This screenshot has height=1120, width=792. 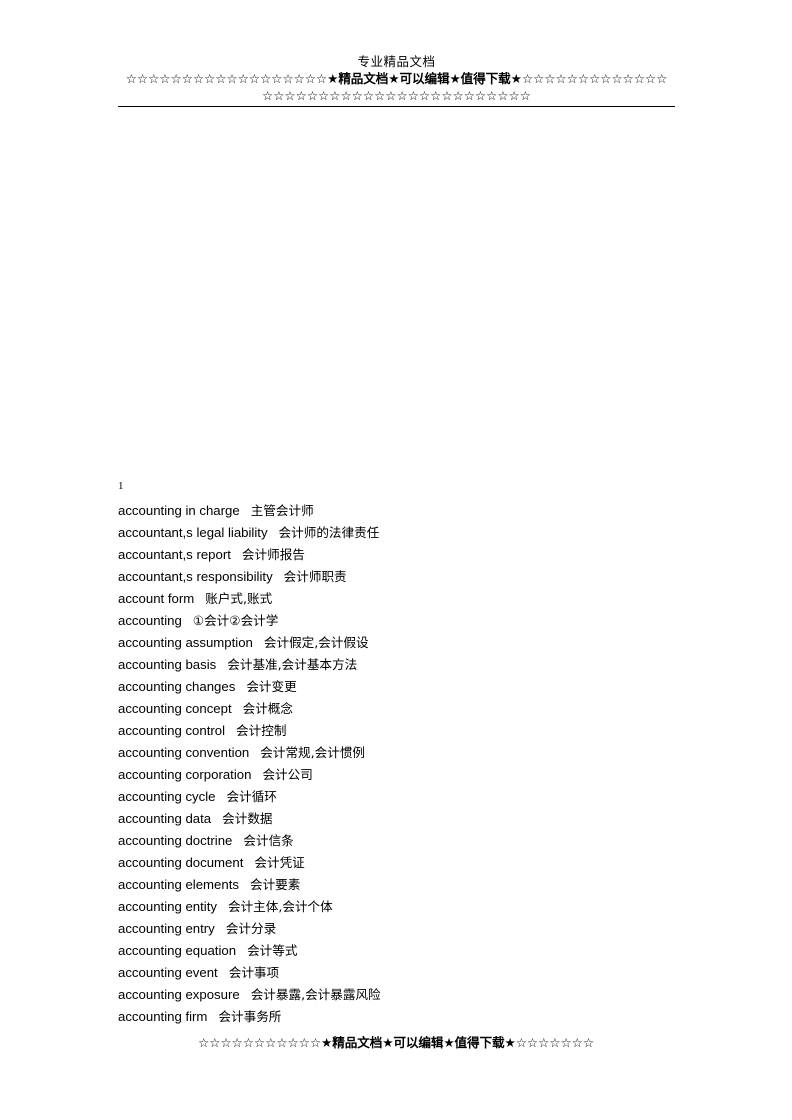 I want to click on list-item: accounting assumption 会计假定,会计假设, so click(x=398, y=643).